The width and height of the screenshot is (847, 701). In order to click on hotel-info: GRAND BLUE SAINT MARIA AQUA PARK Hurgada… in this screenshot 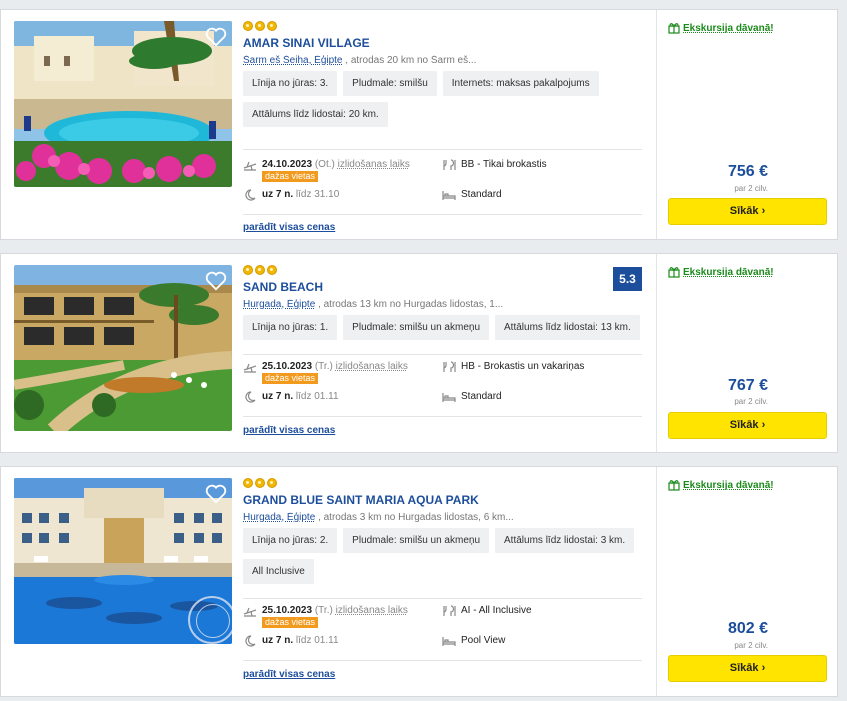, I will do `click(443, 579)`.